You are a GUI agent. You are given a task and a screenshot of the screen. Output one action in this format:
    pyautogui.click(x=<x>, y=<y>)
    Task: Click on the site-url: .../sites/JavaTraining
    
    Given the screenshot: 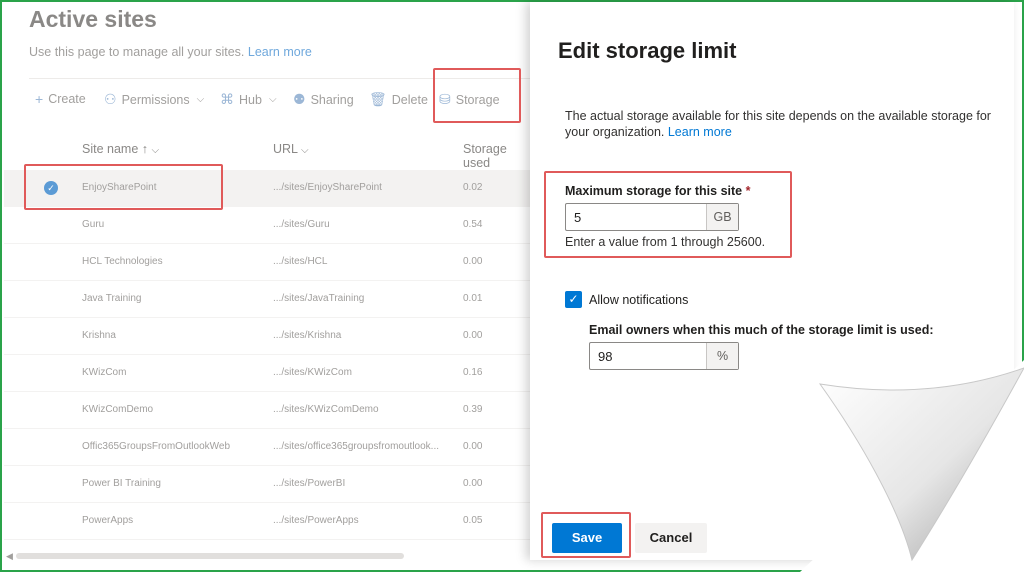 What is the action you would take?
    pyautogui.click(x=319, y=298)
    